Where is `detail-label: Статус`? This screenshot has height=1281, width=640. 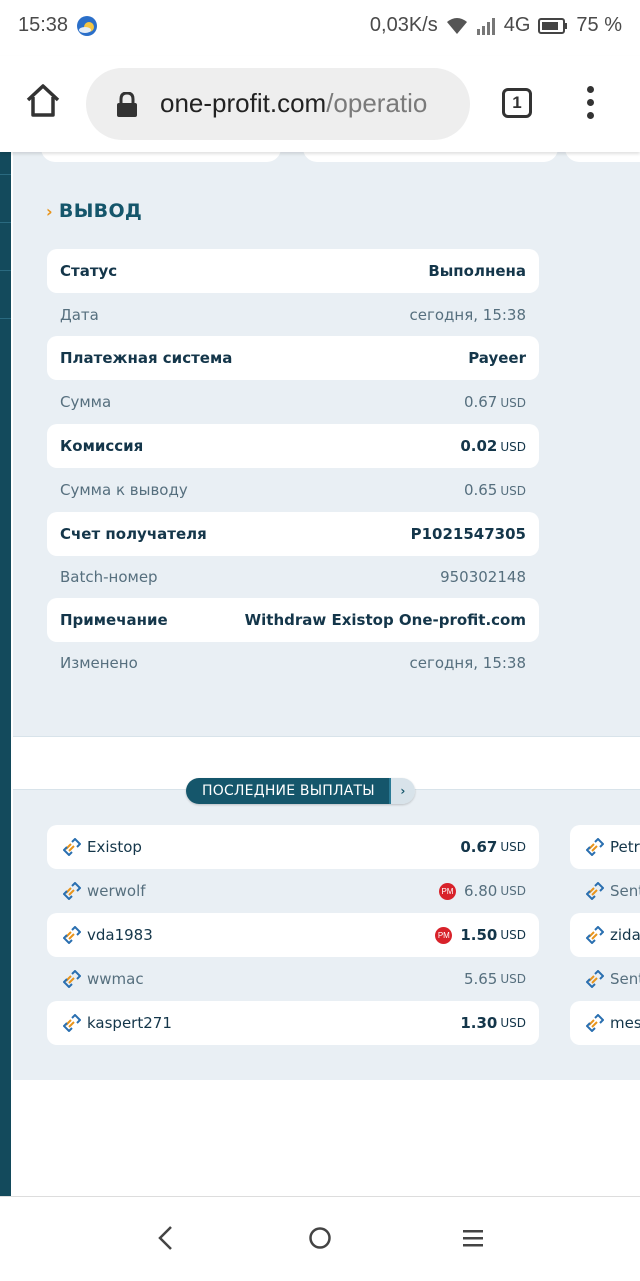
detail-label: Статус is located at coordinates (89, 271).